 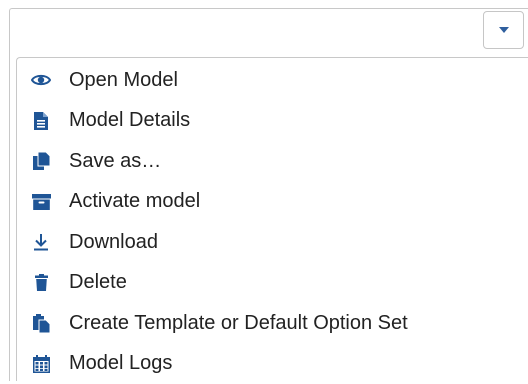 I want to click on dropdown-toggle-button, so click(x=503, y=30).